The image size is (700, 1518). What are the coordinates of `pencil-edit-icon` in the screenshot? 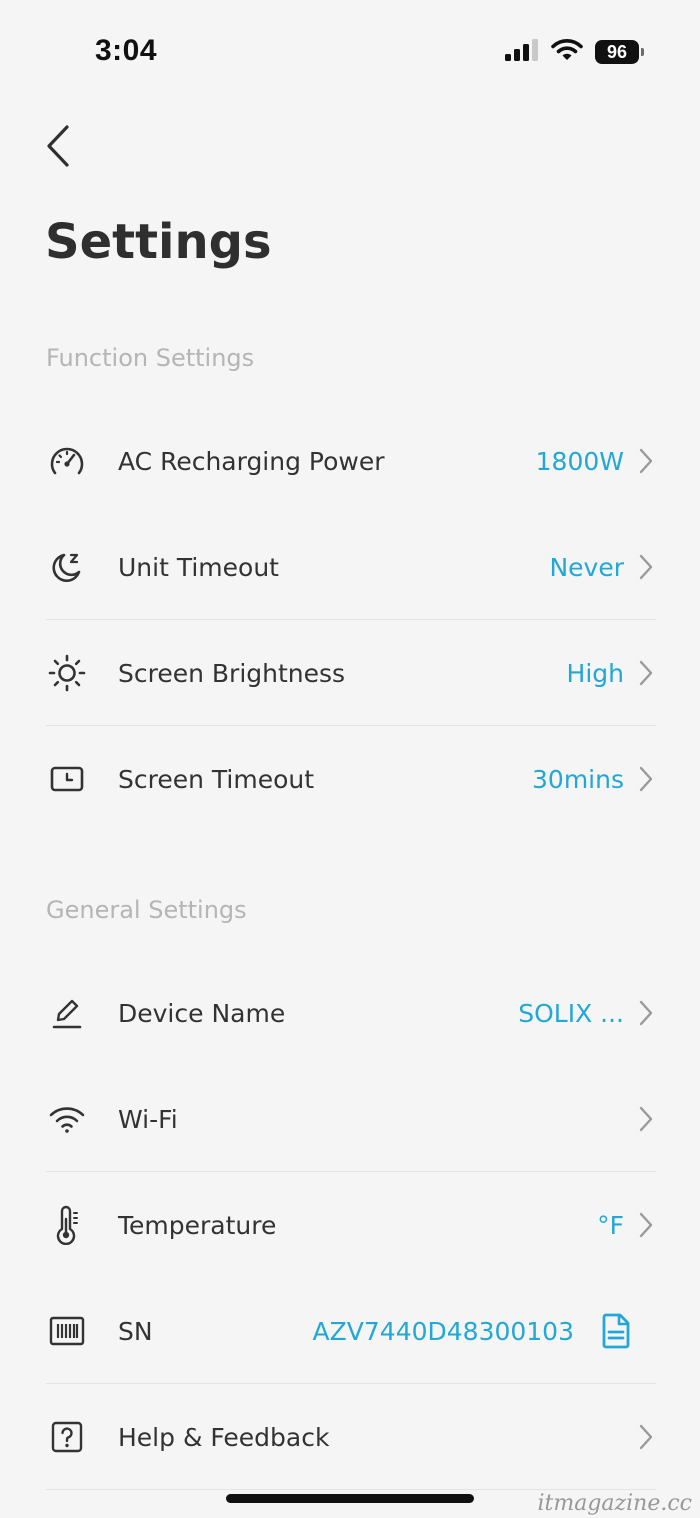 It's located at (67, 1013).